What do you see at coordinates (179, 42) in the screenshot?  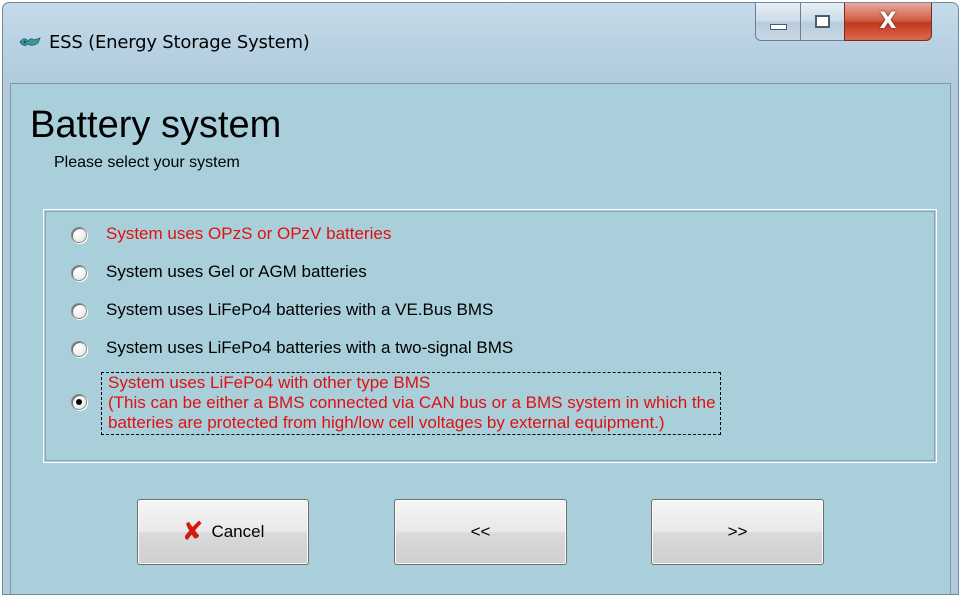 I see `window-title: ESS (Energy Storage System)` at bounding box center [179, 42].